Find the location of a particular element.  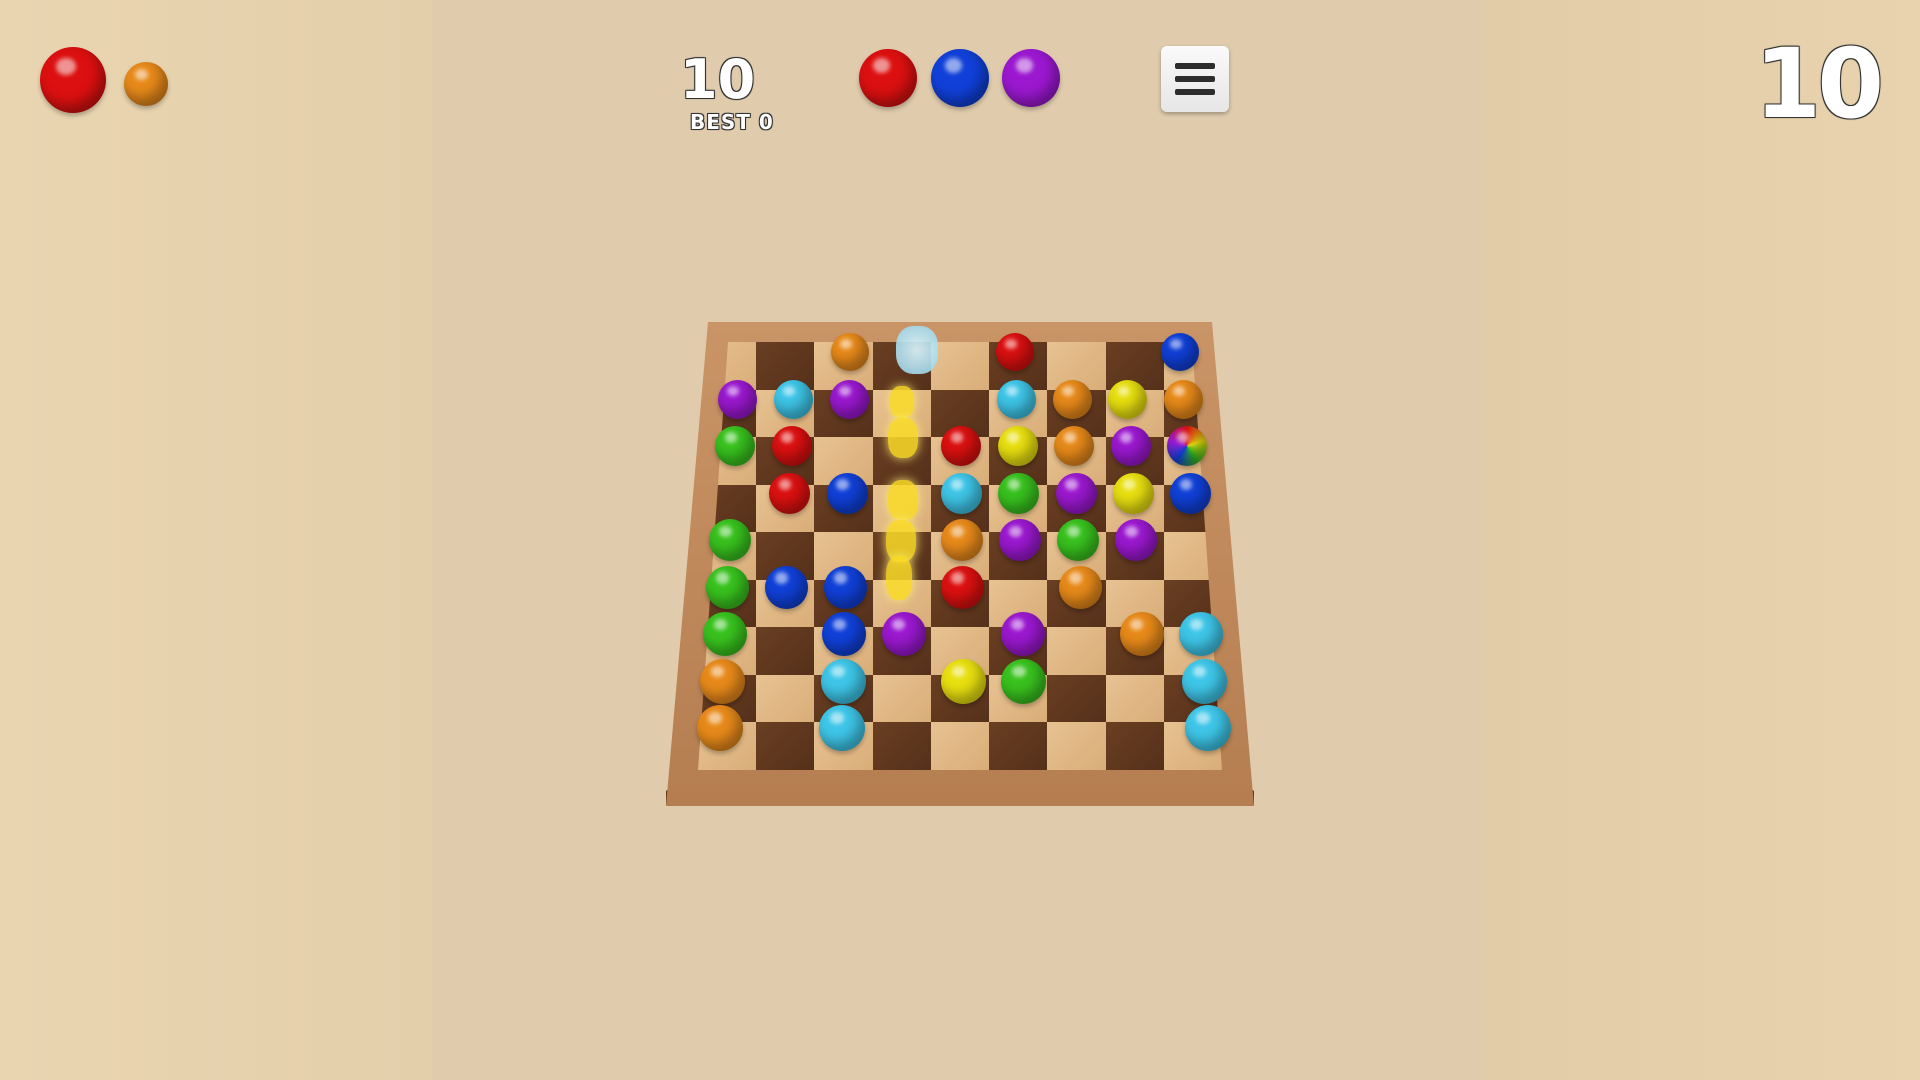

next-ball-blue is located at coordinates (960, 78).